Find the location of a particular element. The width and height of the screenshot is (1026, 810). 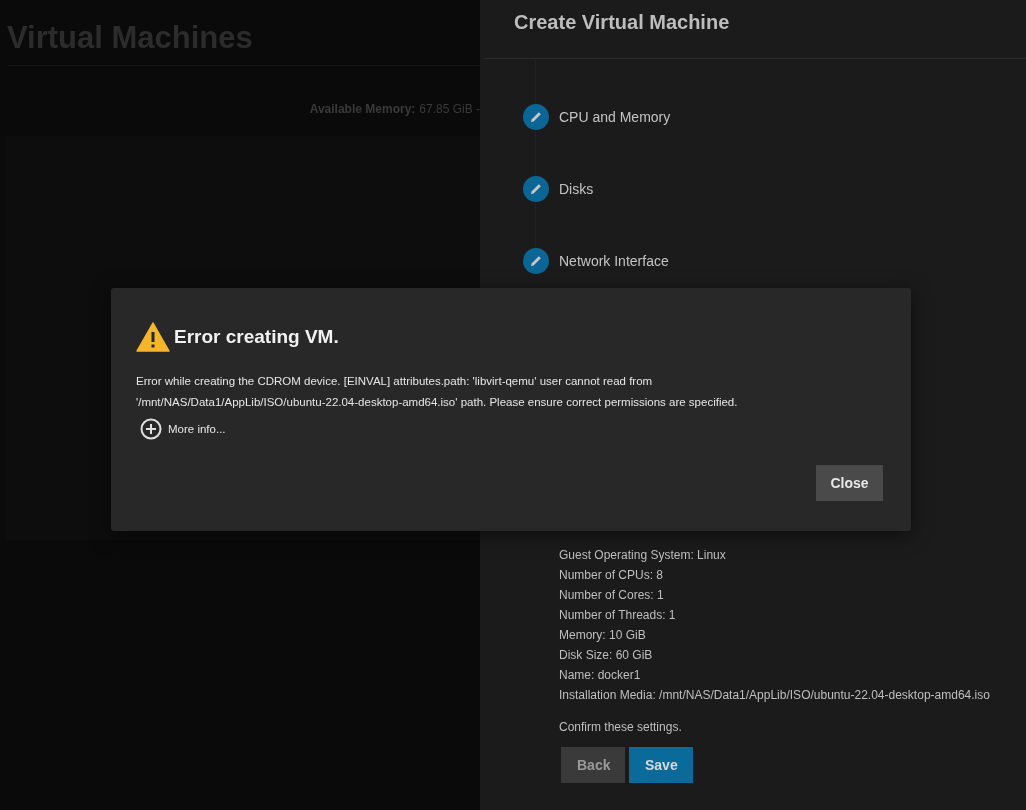

summary-line: Guest Operating System: Linux is located at coordinates (643, 555).